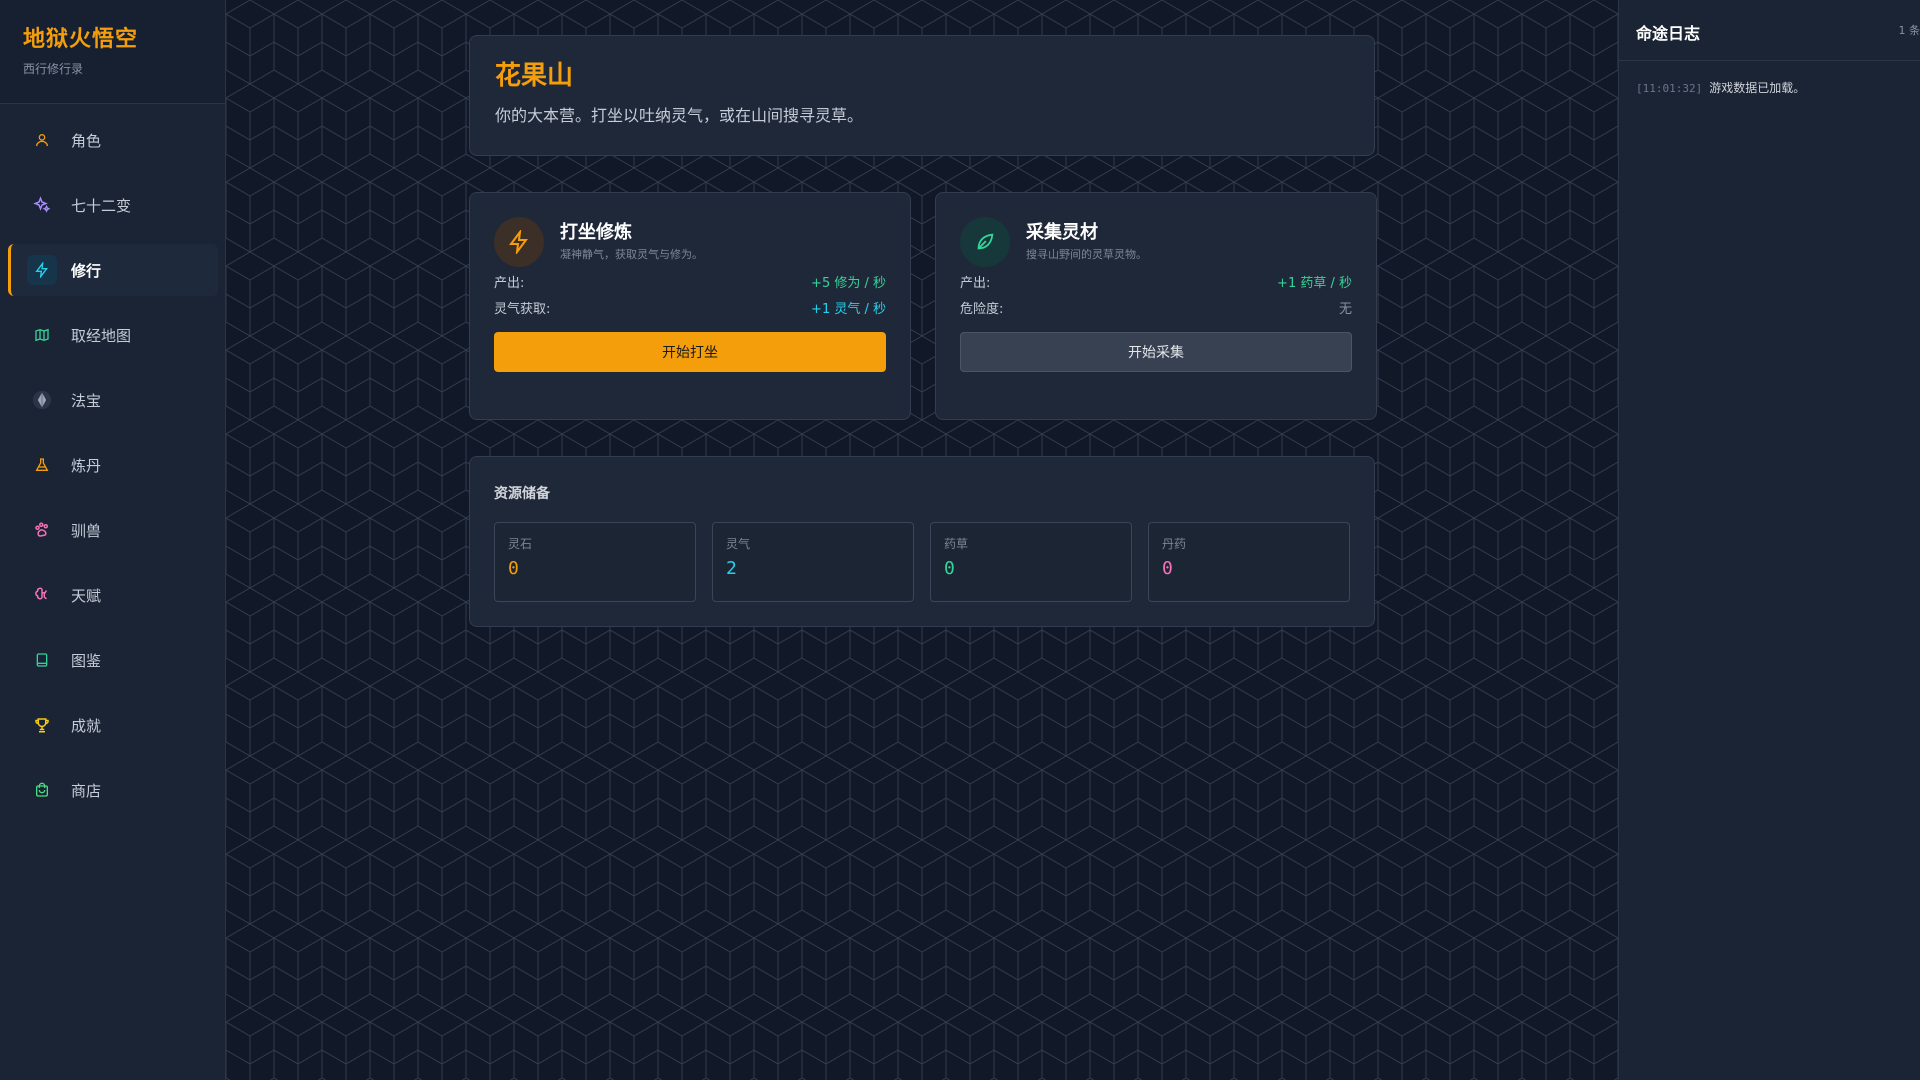 The height and width of the screenshot is (1080, 1920). I want to click on sidebar-item-achievements: 成就, so click(113, 725).